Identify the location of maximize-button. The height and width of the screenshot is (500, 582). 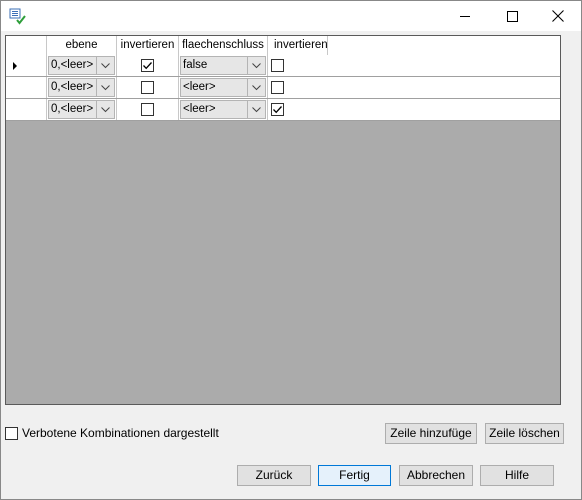
(512, 16).